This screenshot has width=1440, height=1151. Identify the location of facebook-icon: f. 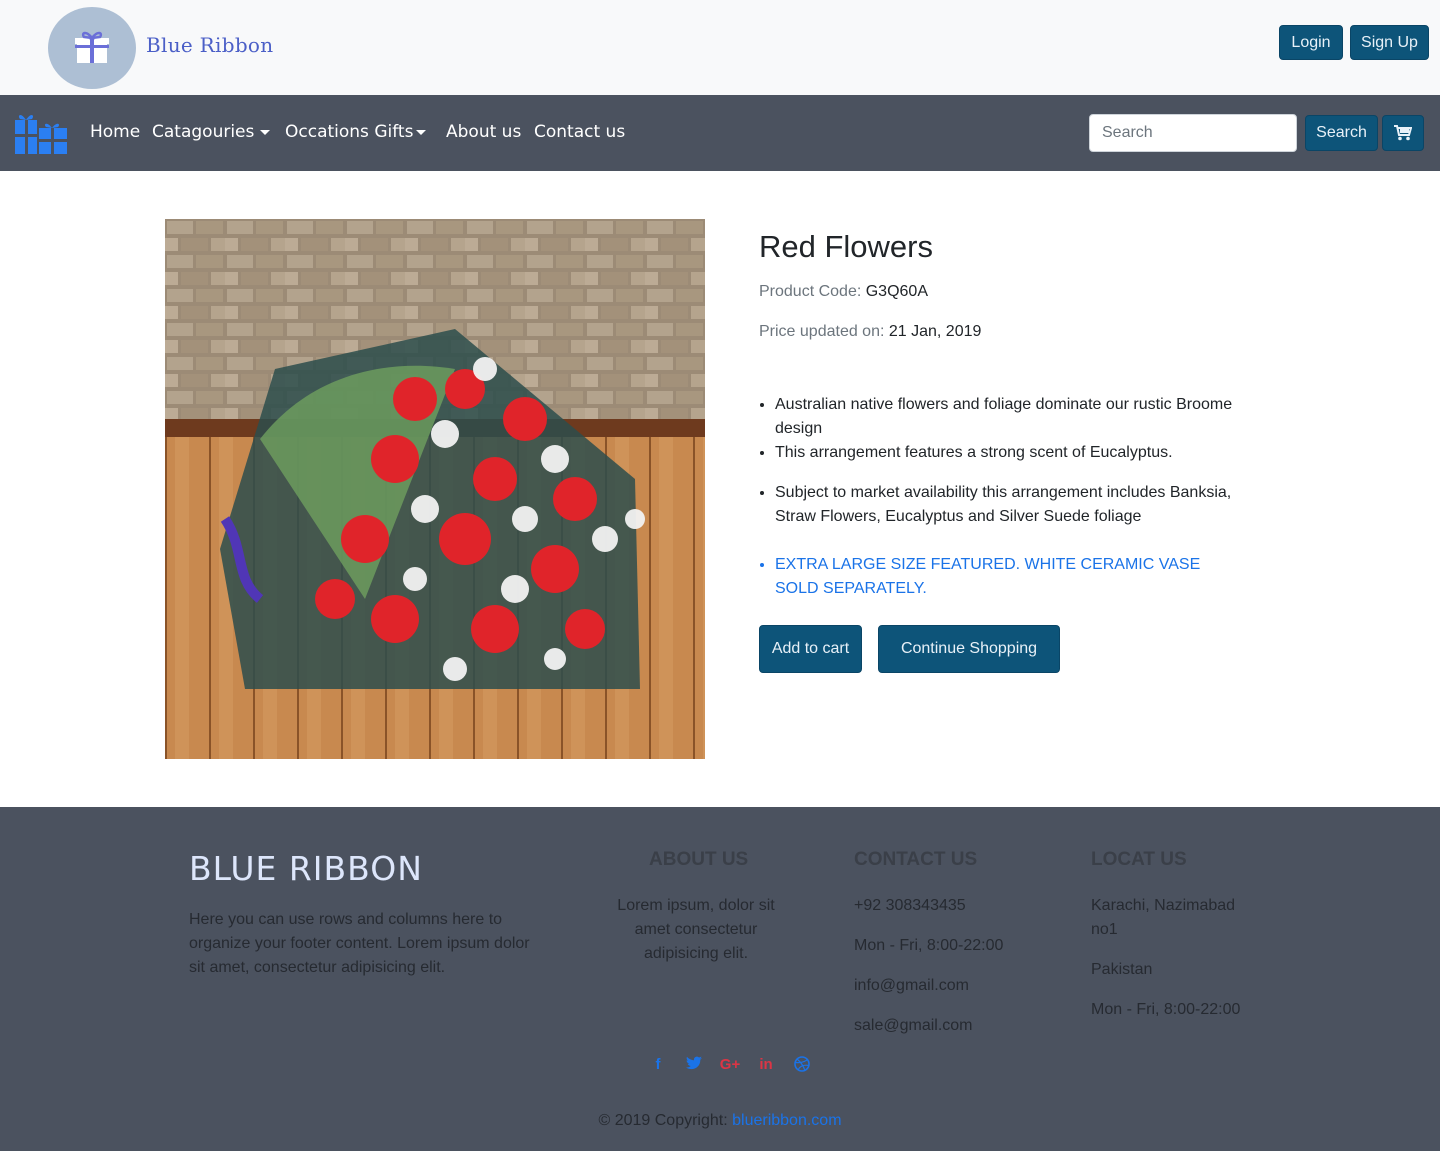
(658, 1066).